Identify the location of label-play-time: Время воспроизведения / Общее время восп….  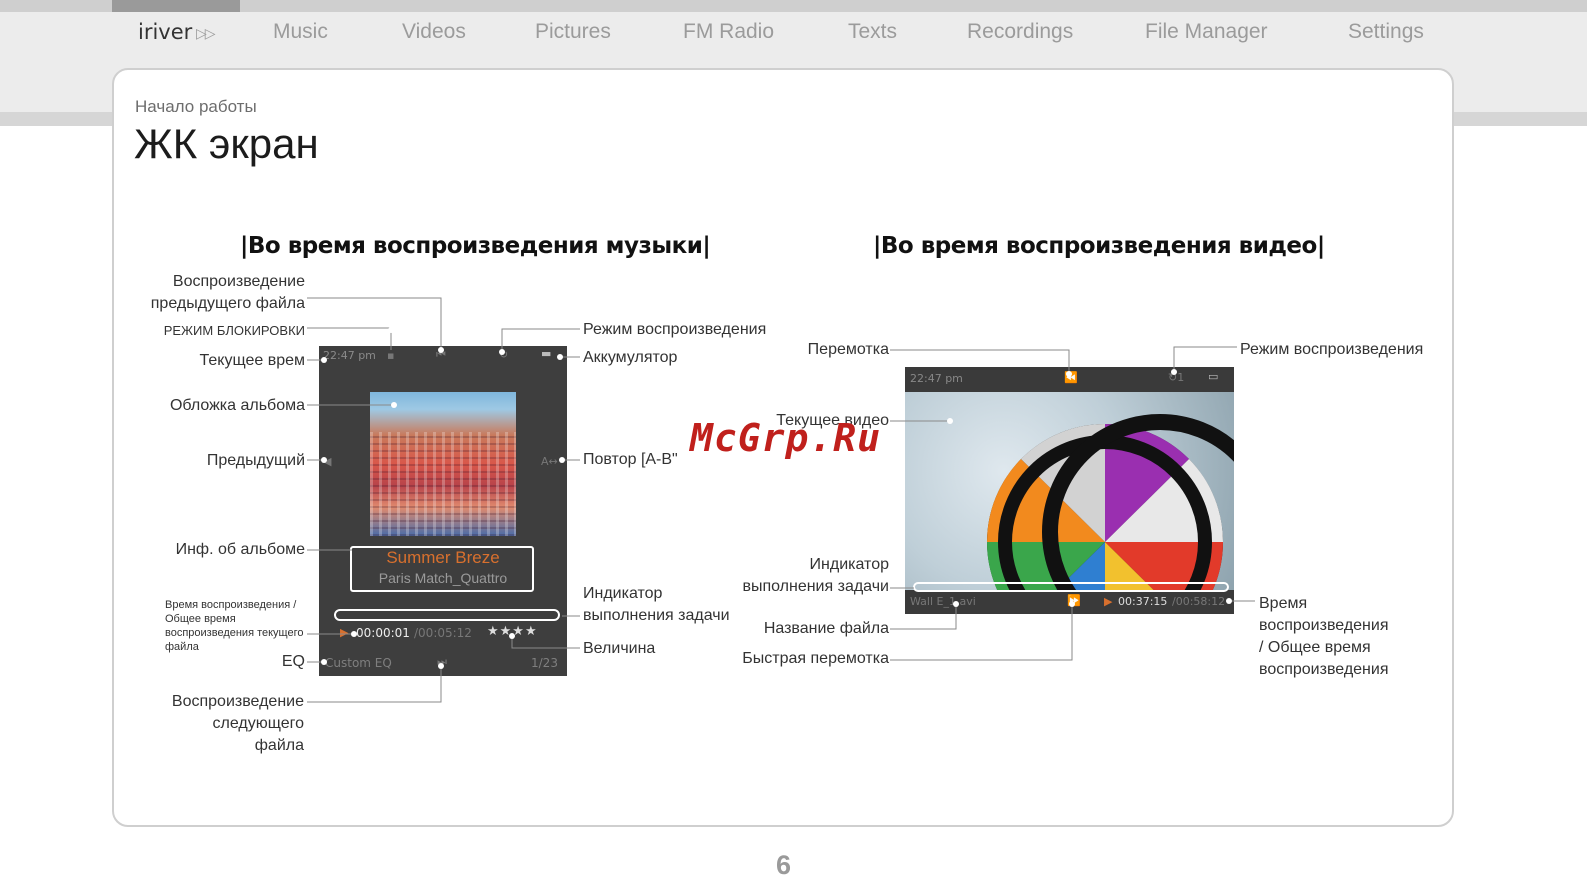
(234, 626).